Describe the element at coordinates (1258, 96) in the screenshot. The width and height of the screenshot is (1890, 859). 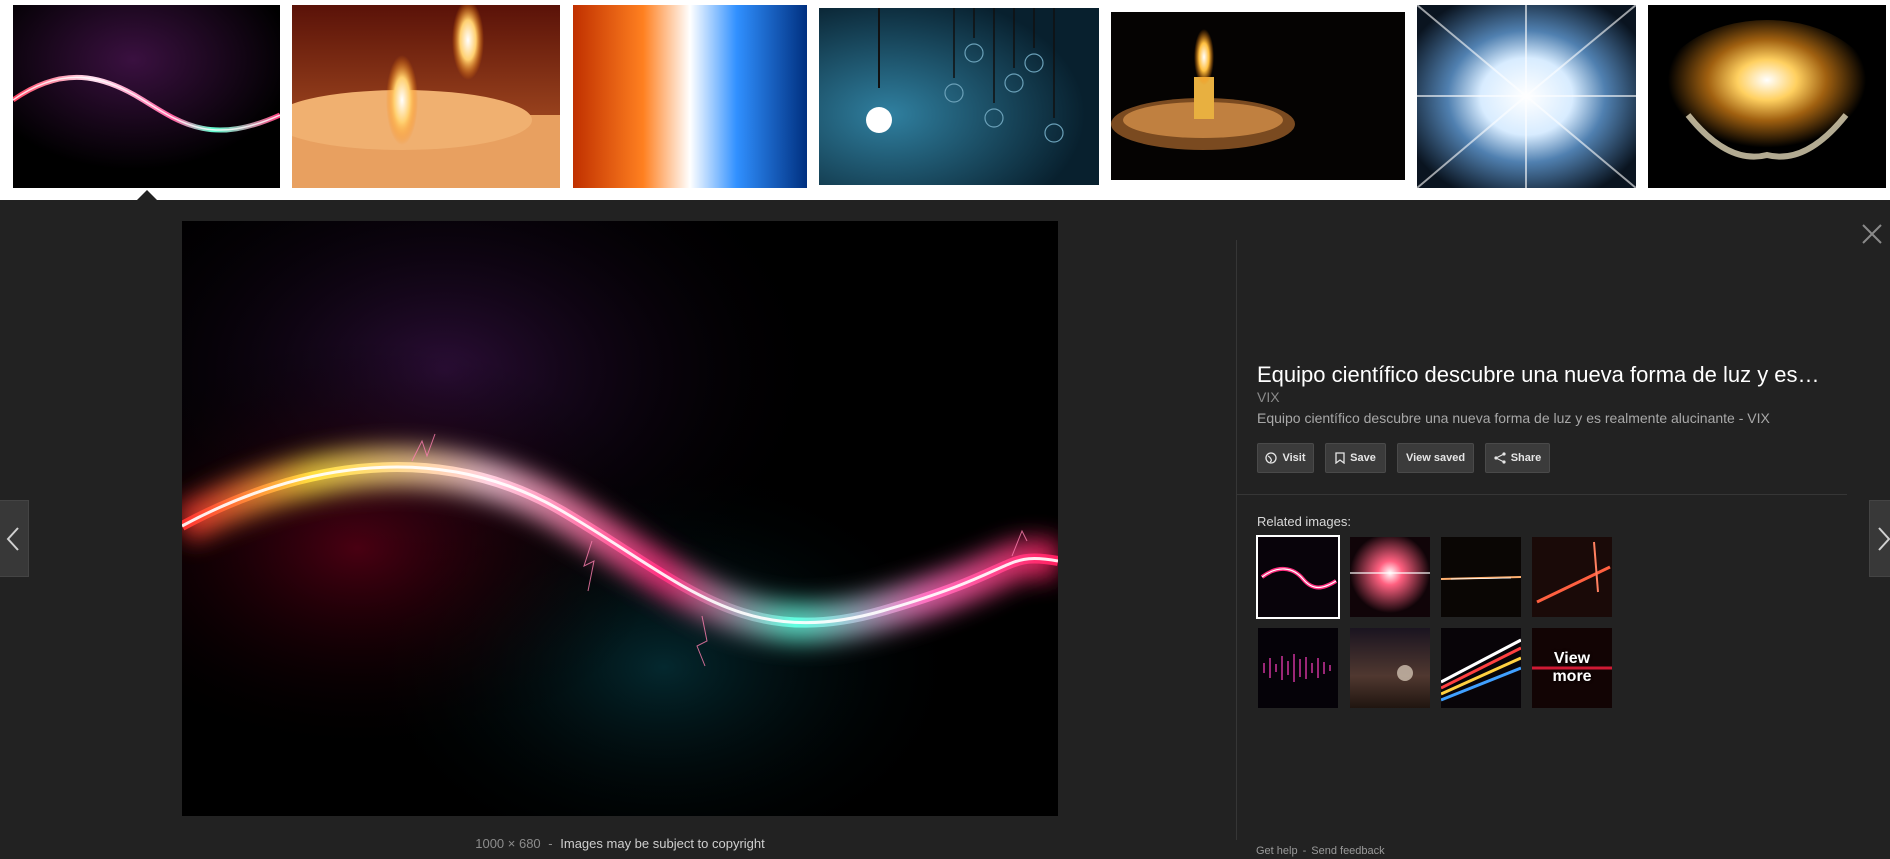
I see `thumbnail-candle-dish` at that location.